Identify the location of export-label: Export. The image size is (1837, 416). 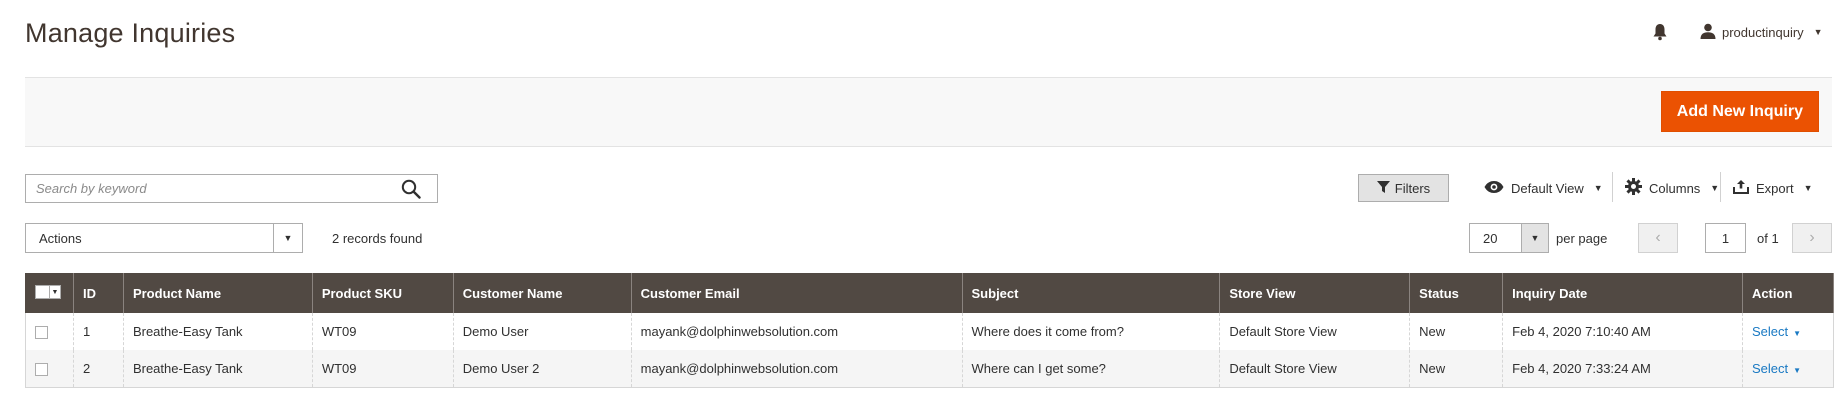
(1775, 188).